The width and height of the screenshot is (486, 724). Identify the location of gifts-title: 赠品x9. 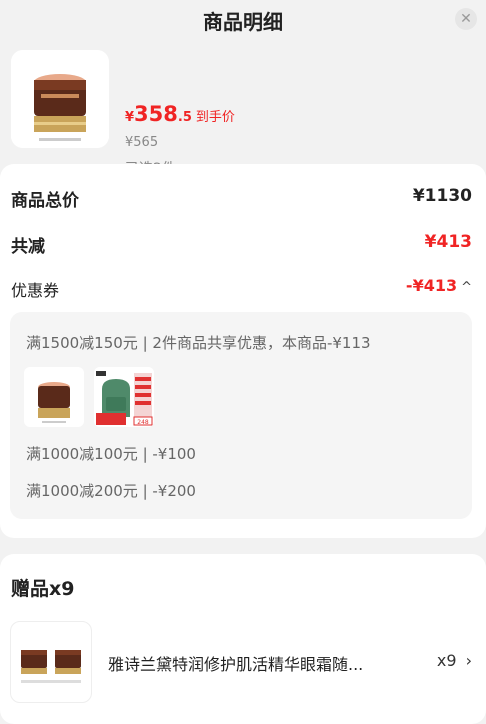
(43, 589).